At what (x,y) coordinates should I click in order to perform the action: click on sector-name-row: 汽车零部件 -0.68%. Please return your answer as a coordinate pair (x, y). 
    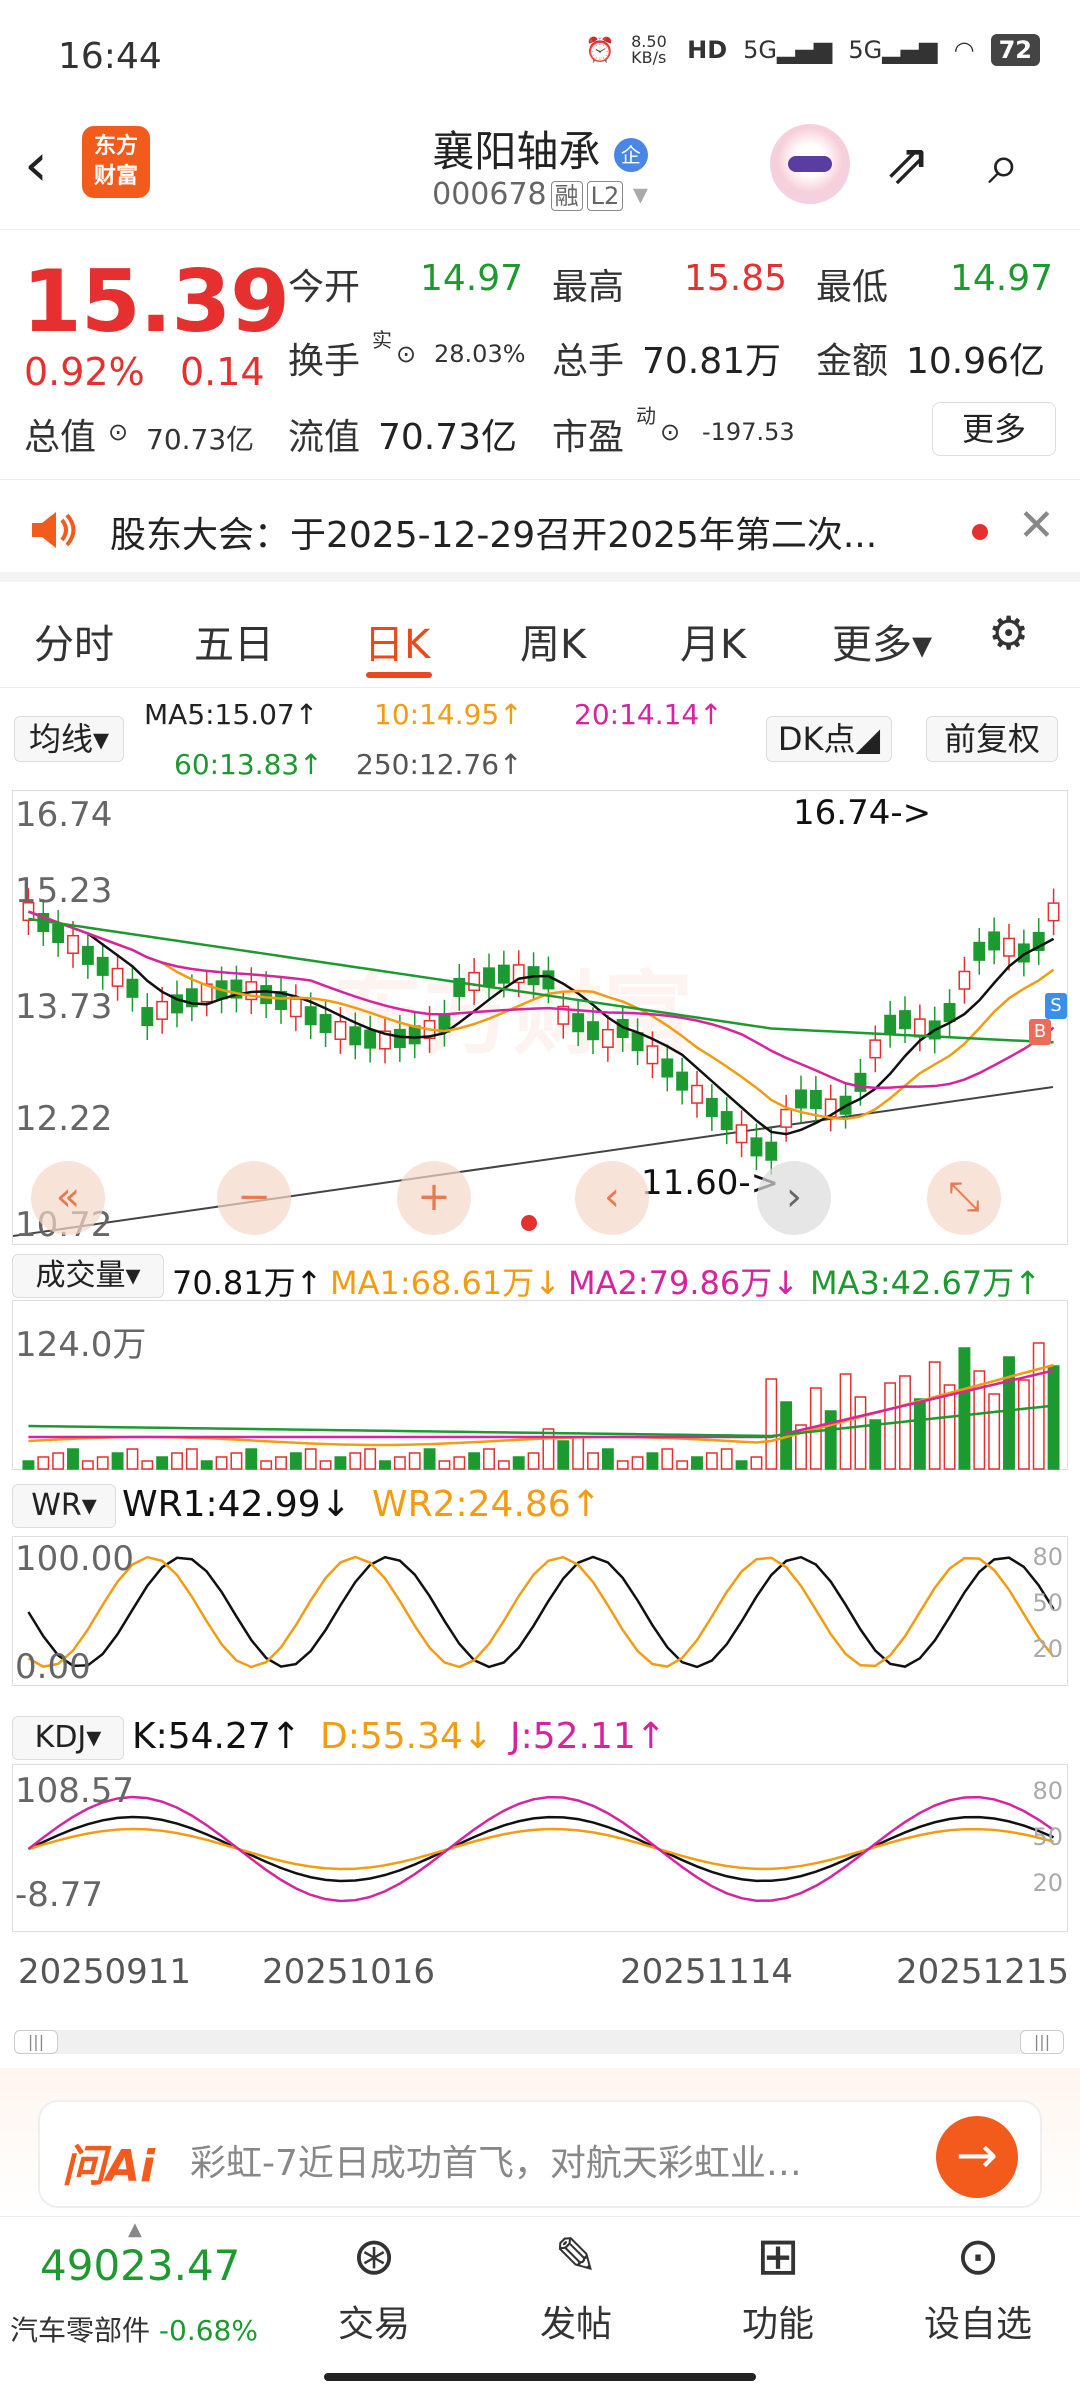
    Looking at the image, I should click on (134, 2329).